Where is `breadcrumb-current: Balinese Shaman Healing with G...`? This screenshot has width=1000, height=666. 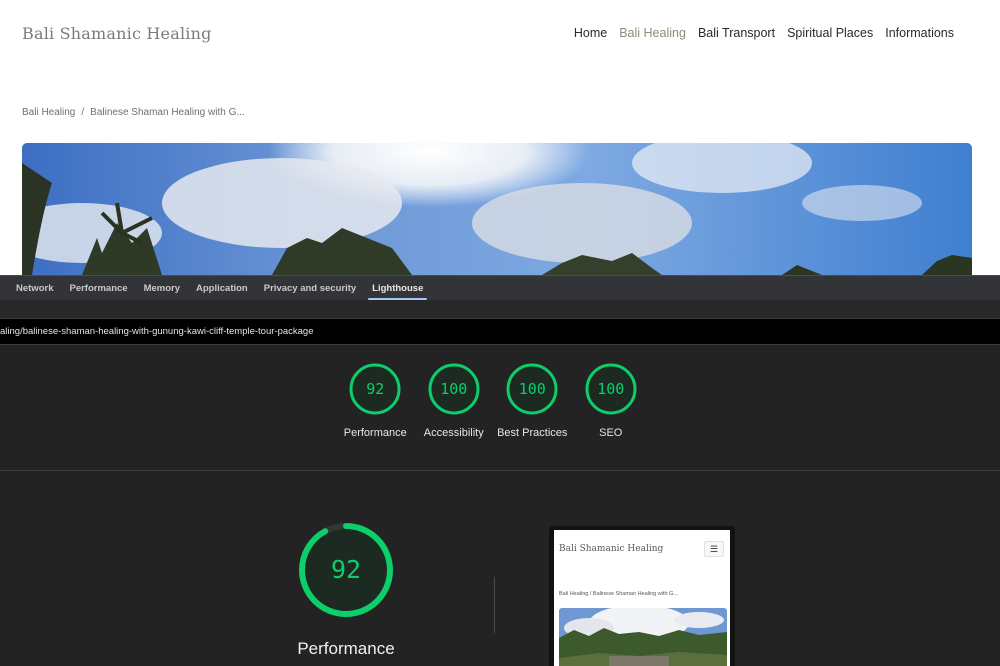 breadcrumb-current: Balinese Shaman Healing with G... is located at coordinates (167, 112).